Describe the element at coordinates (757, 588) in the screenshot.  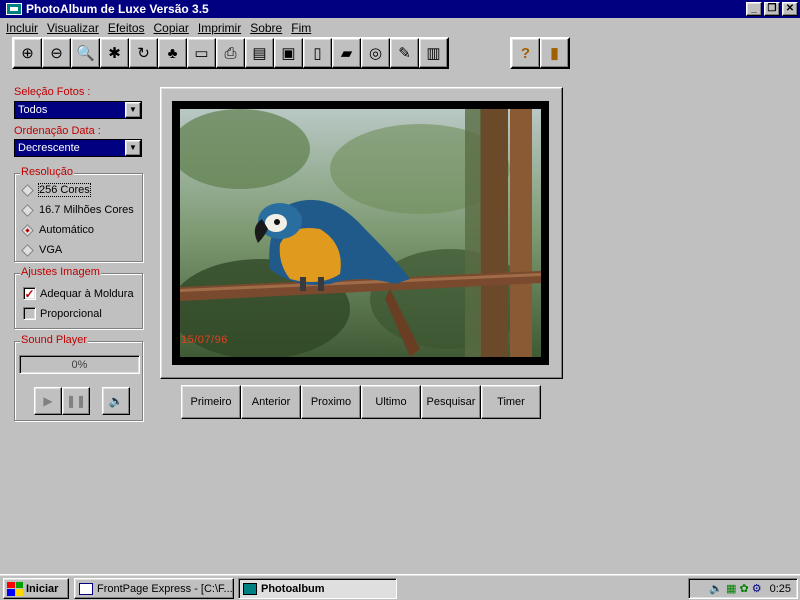
I see `settings-icon: ⚙` at that location.